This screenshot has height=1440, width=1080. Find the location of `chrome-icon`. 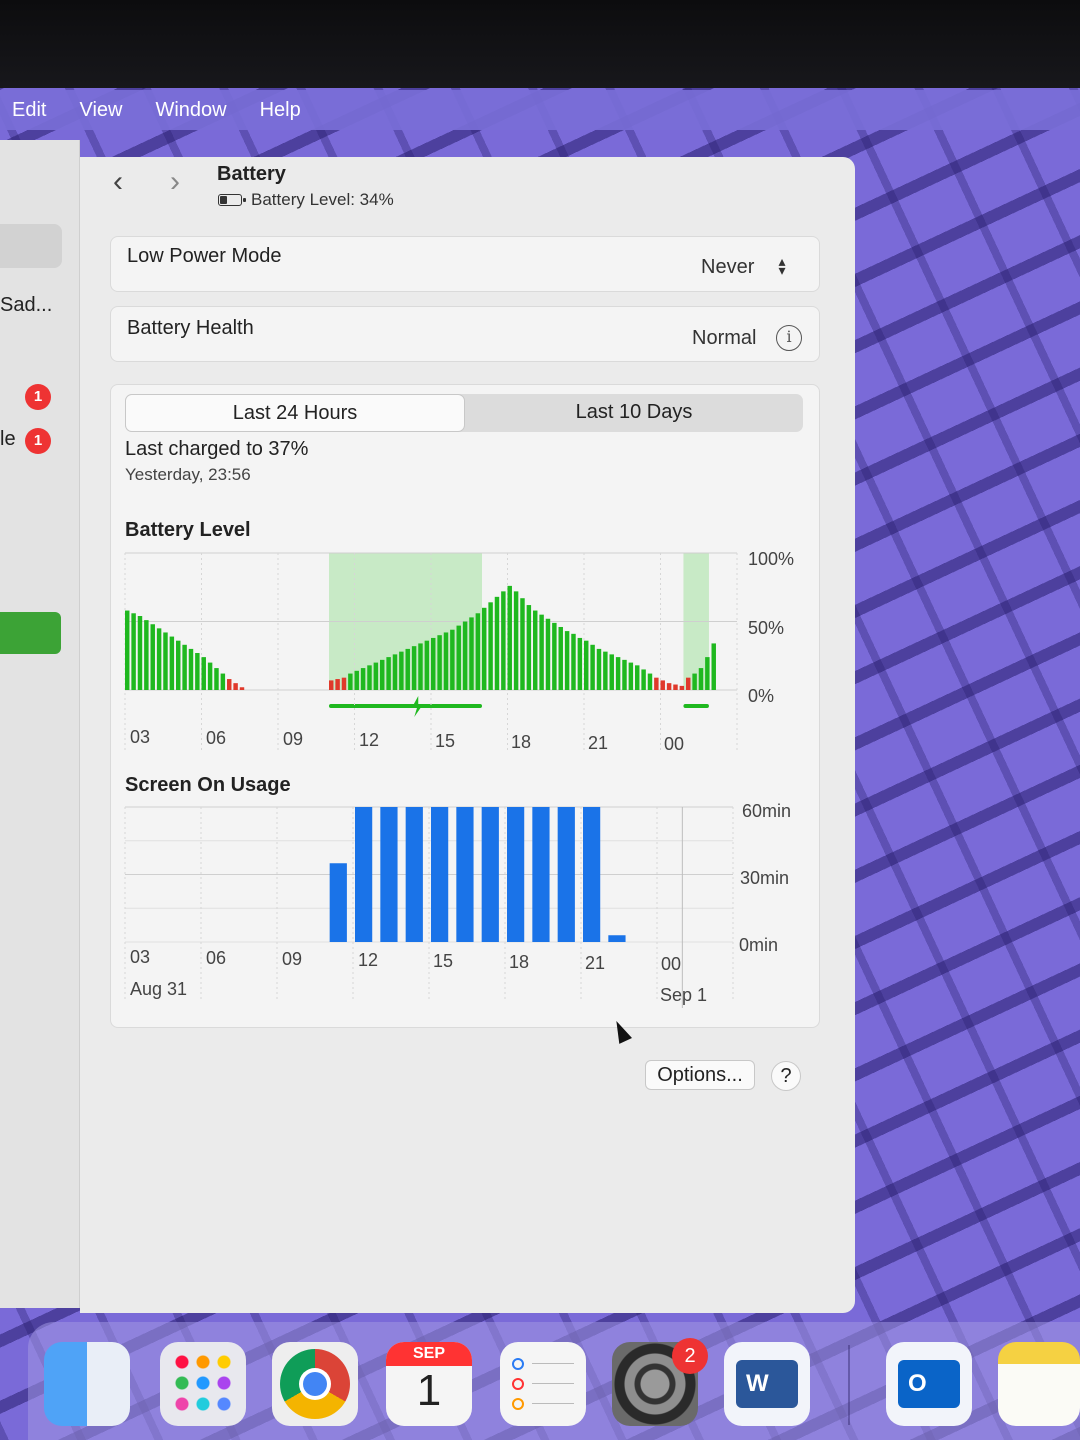

chrome-icon is located at coordinates (315, 1384).